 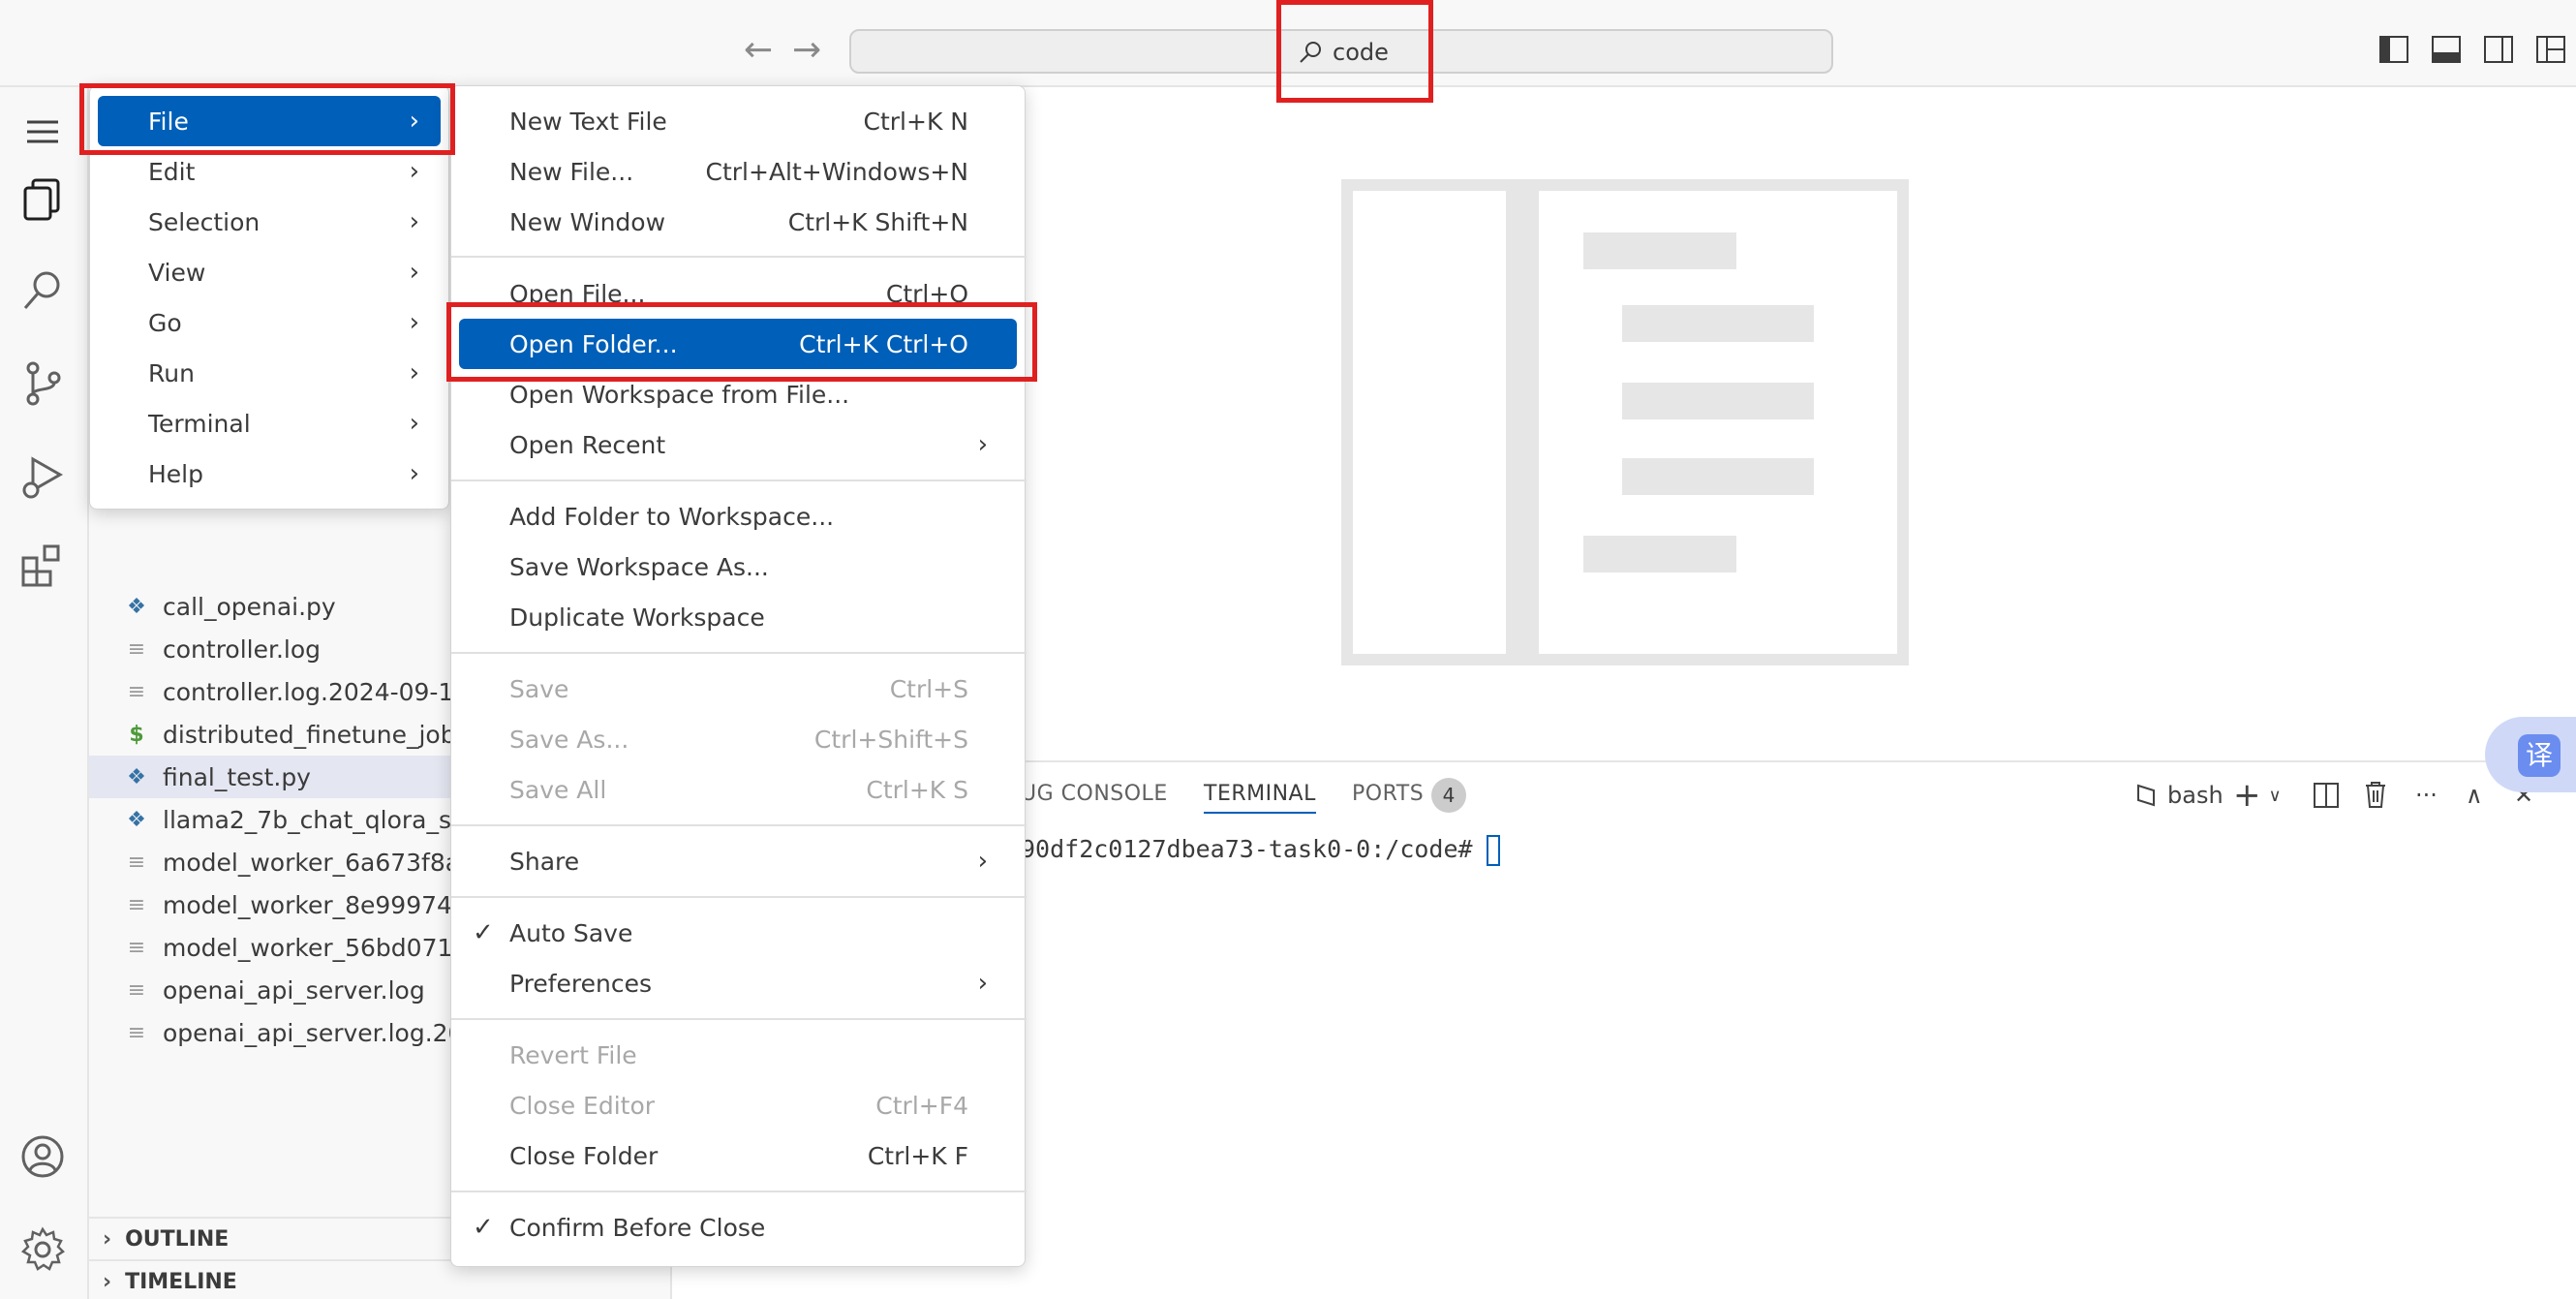 What do you see at coordinates (1625, 422) in the screenshot?
I see `vscode-letterpress-watermark` at bounding box center [1625, 422].